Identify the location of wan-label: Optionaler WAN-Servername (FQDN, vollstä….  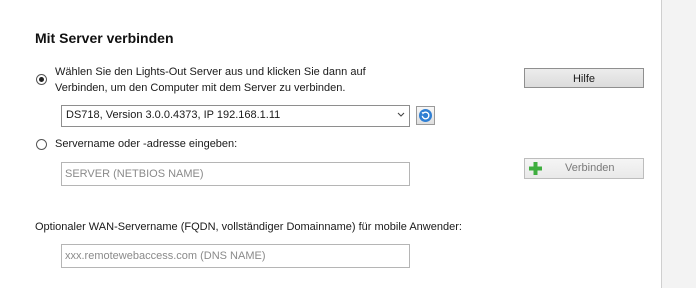
(248, 227).